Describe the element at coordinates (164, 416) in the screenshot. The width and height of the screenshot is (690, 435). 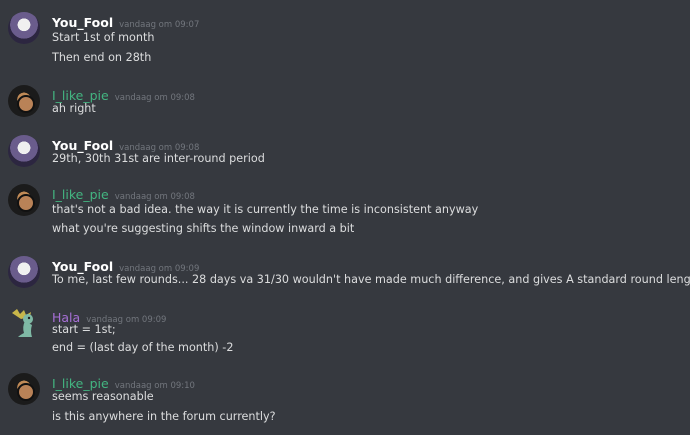
I see `message-text: is this anywhere in the forum currently?` at that location.